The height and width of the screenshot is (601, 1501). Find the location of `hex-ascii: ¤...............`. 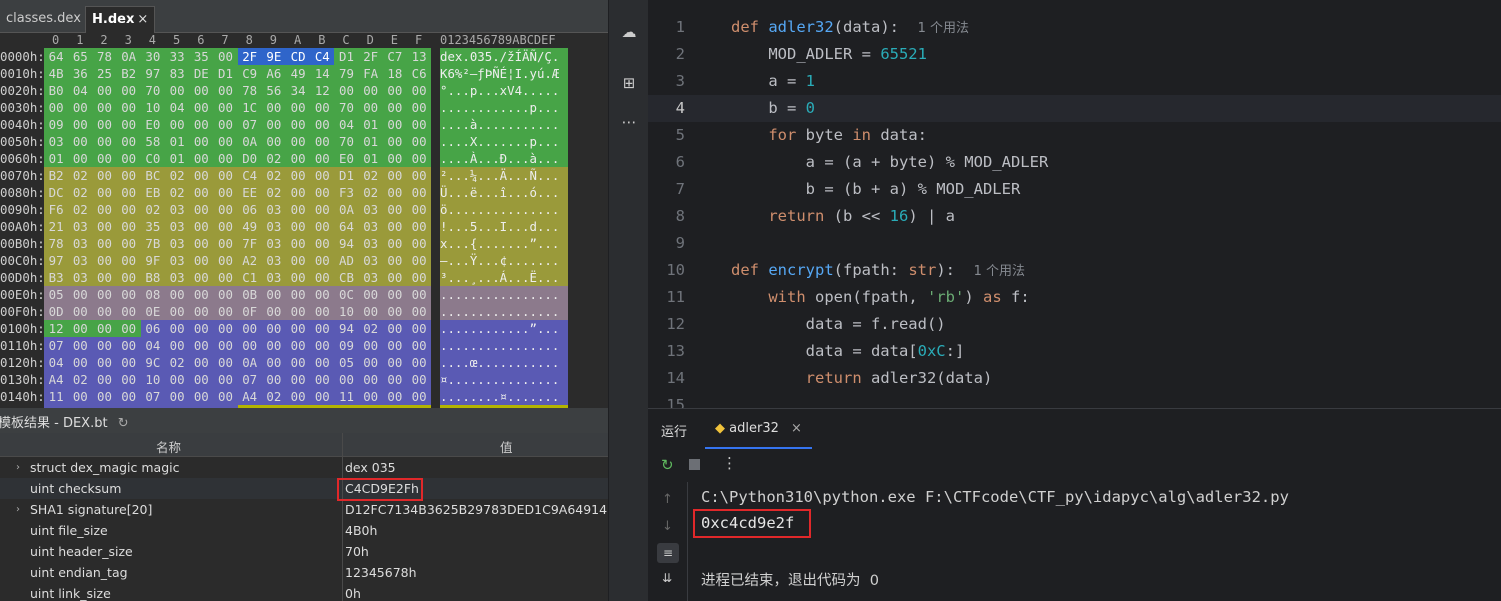

hex-ascii: ¤............... is located at coordinates (504, 379).